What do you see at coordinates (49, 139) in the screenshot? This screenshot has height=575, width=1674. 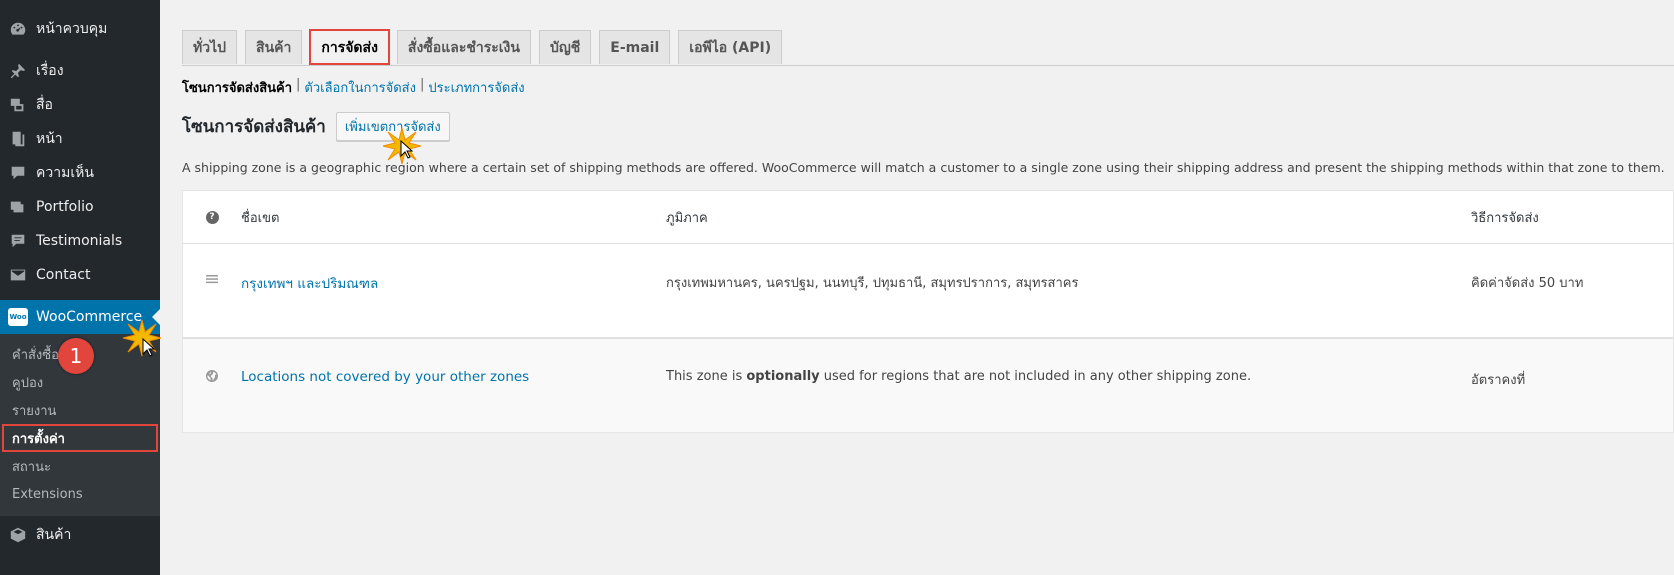 I see `menu-label: หน้า` at bounding box center [49, 139].